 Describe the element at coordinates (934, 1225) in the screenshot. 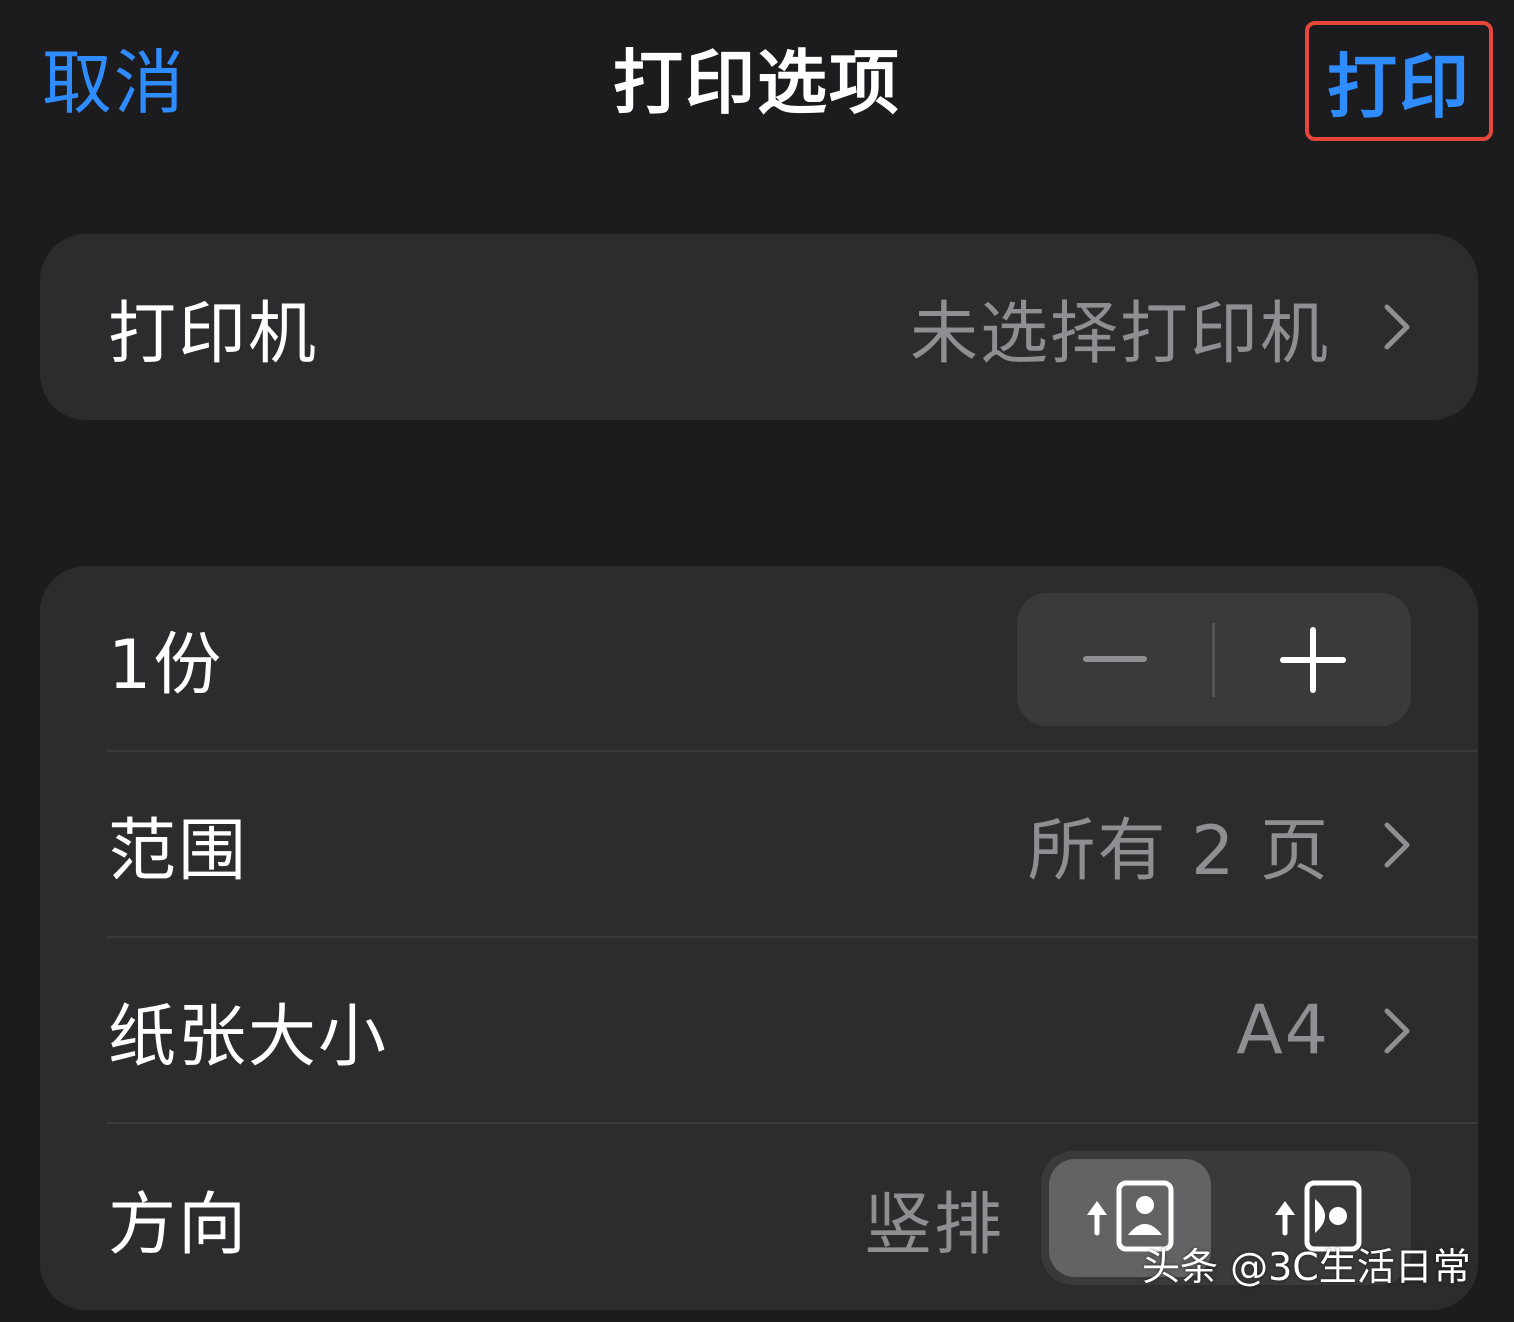

I see `orientation-value: 竖排` at that location.